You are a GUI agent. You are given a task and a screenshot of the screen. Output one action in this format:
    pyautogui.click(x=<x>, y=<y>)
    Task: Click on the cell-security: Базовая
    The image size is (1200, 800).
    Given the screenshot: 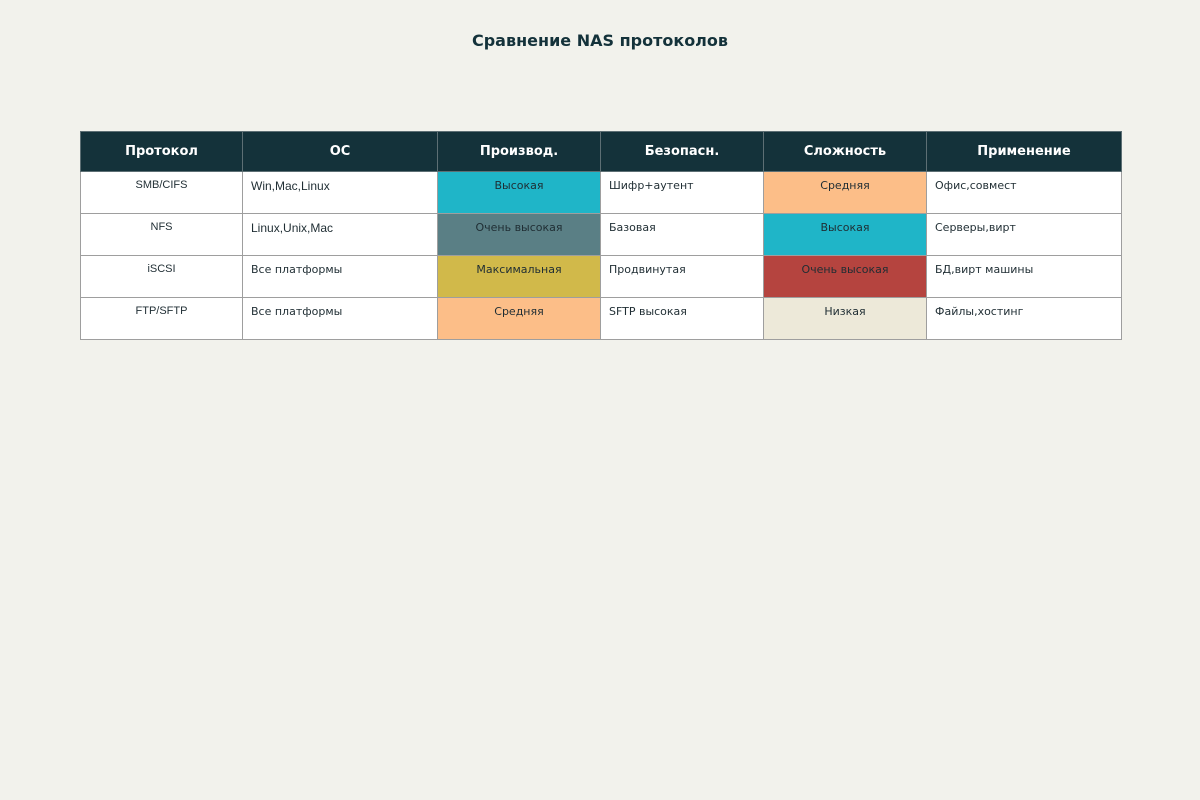 What is the action you would take?
    pyautogui.click(x=682, y=234)
    